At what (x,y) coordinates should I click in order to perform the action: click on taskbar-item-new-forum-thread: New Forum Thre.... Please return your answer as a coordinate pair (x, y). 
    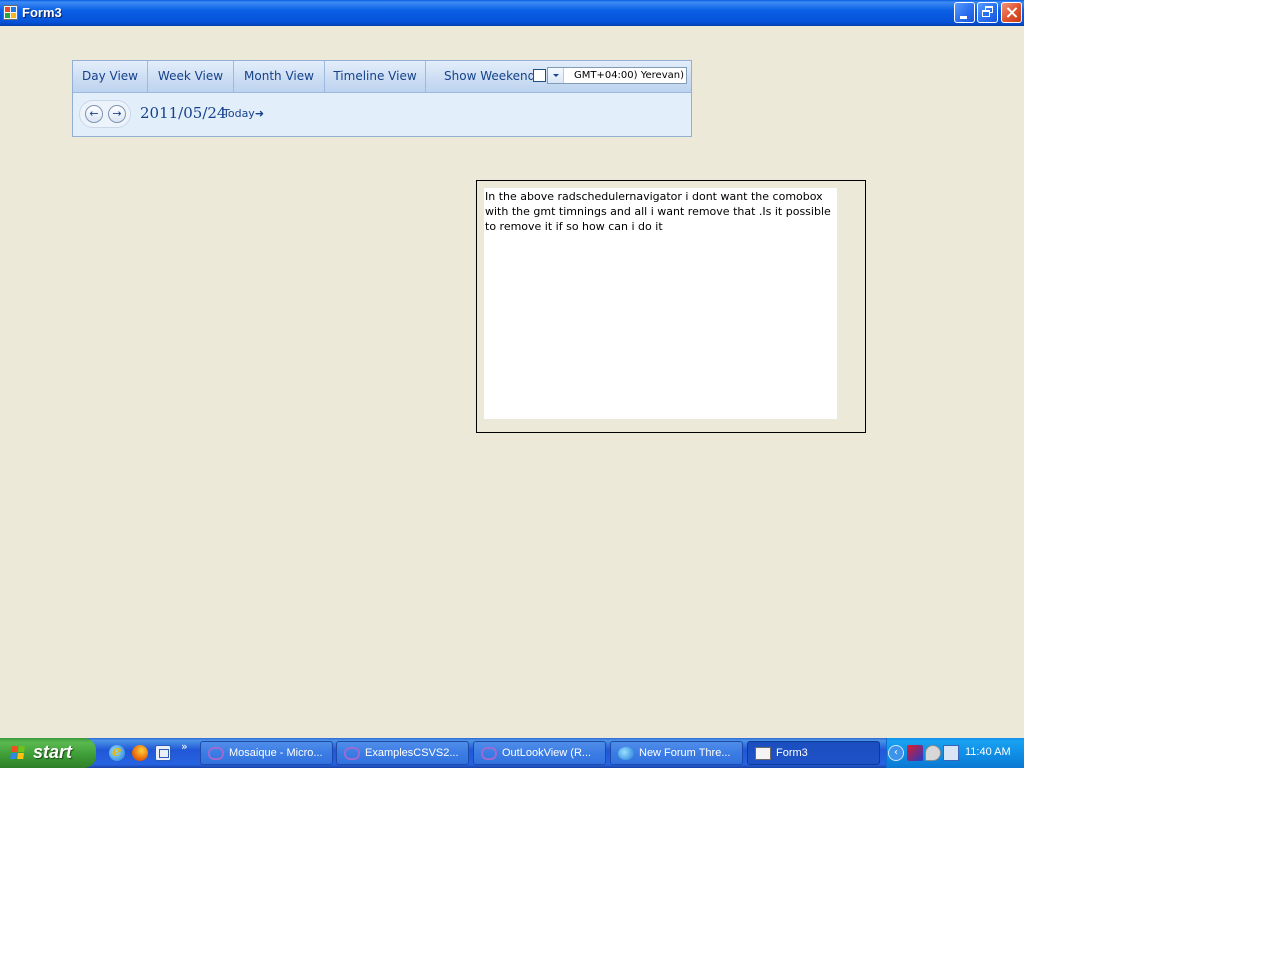
    Looking at the image, I should click on (676, 753).